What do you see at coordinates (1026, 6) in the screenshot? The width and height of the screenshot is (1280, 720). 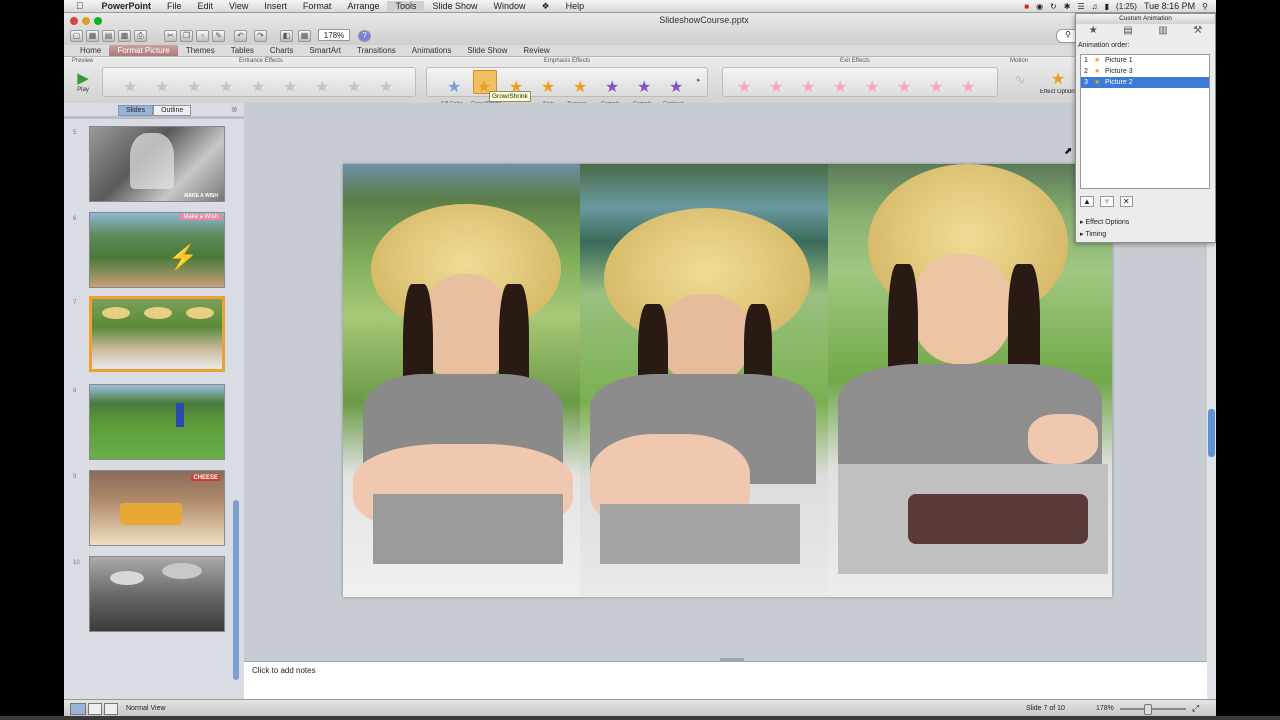 I see `record-icon: ■` at bounding box center [1026, 6].